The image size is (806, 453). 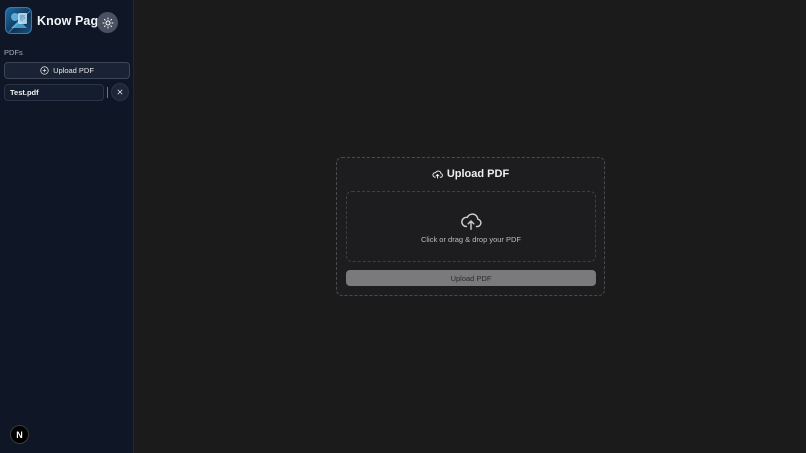 I want to click on close-icon, so click(x=120, y=92).